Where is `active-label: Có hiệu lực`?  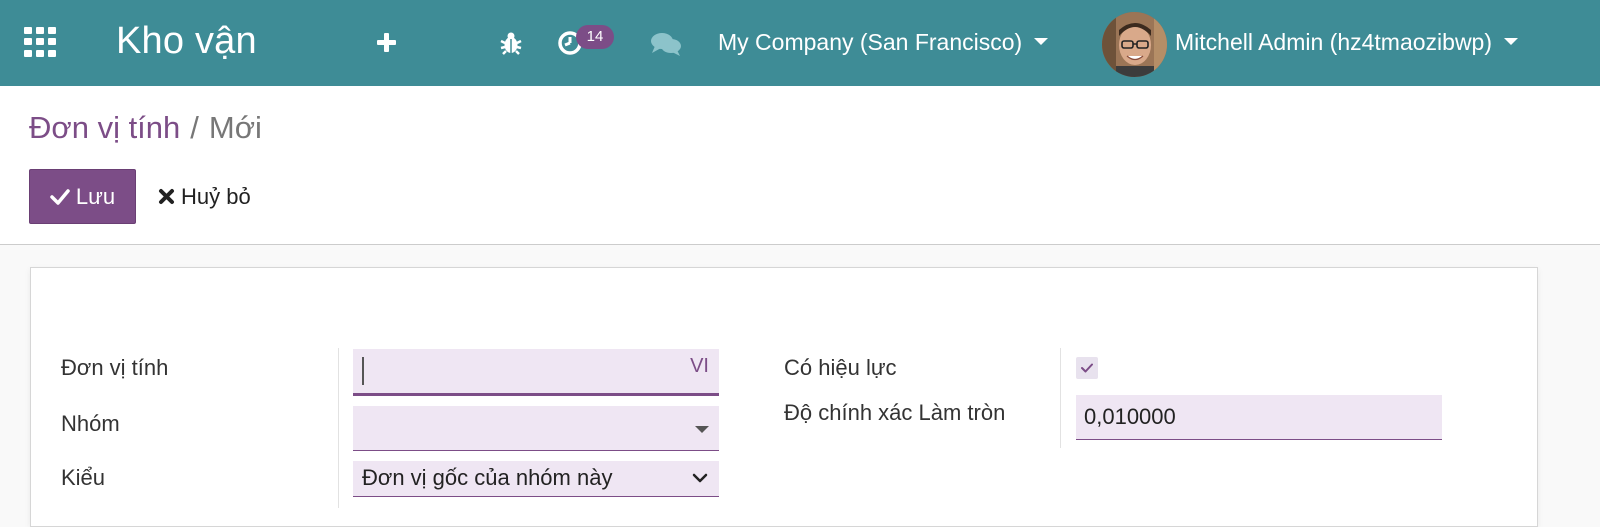
active-label: Có hiệu lực is located at coordinates (840, 367).